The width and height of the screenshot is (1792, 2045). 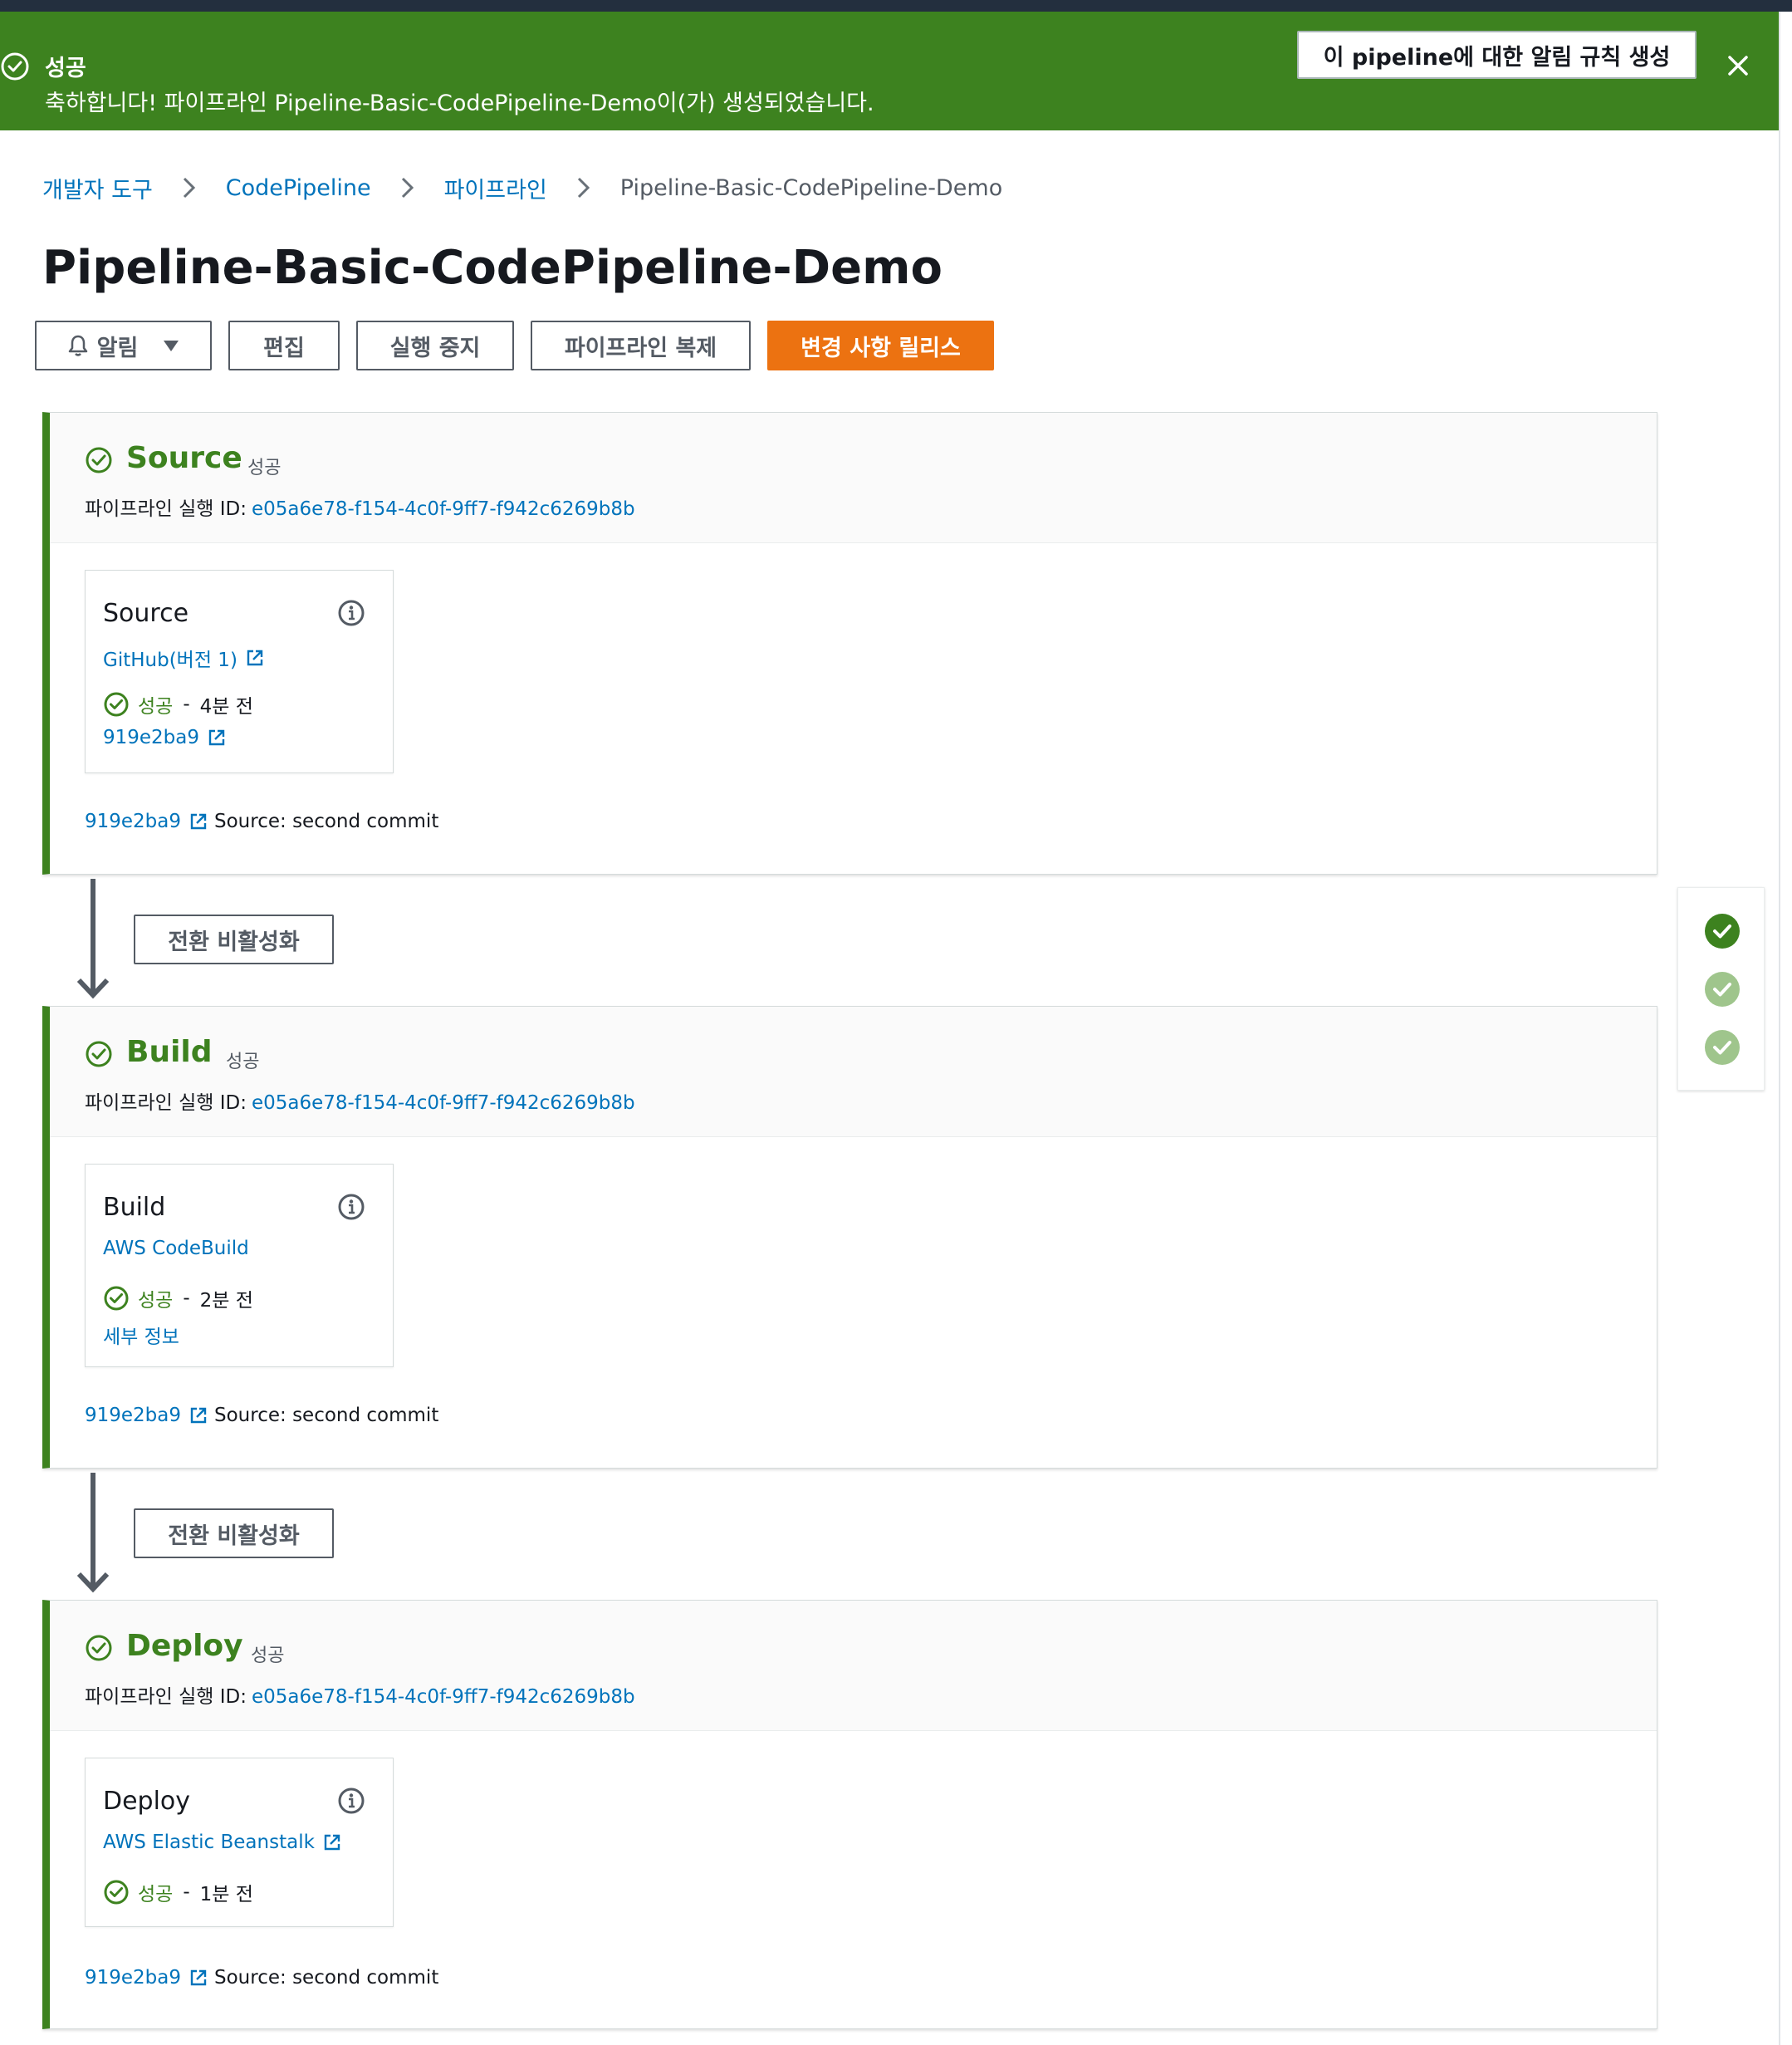 I want to click on stage-name: Deploy, so click(x=184, y=1646).